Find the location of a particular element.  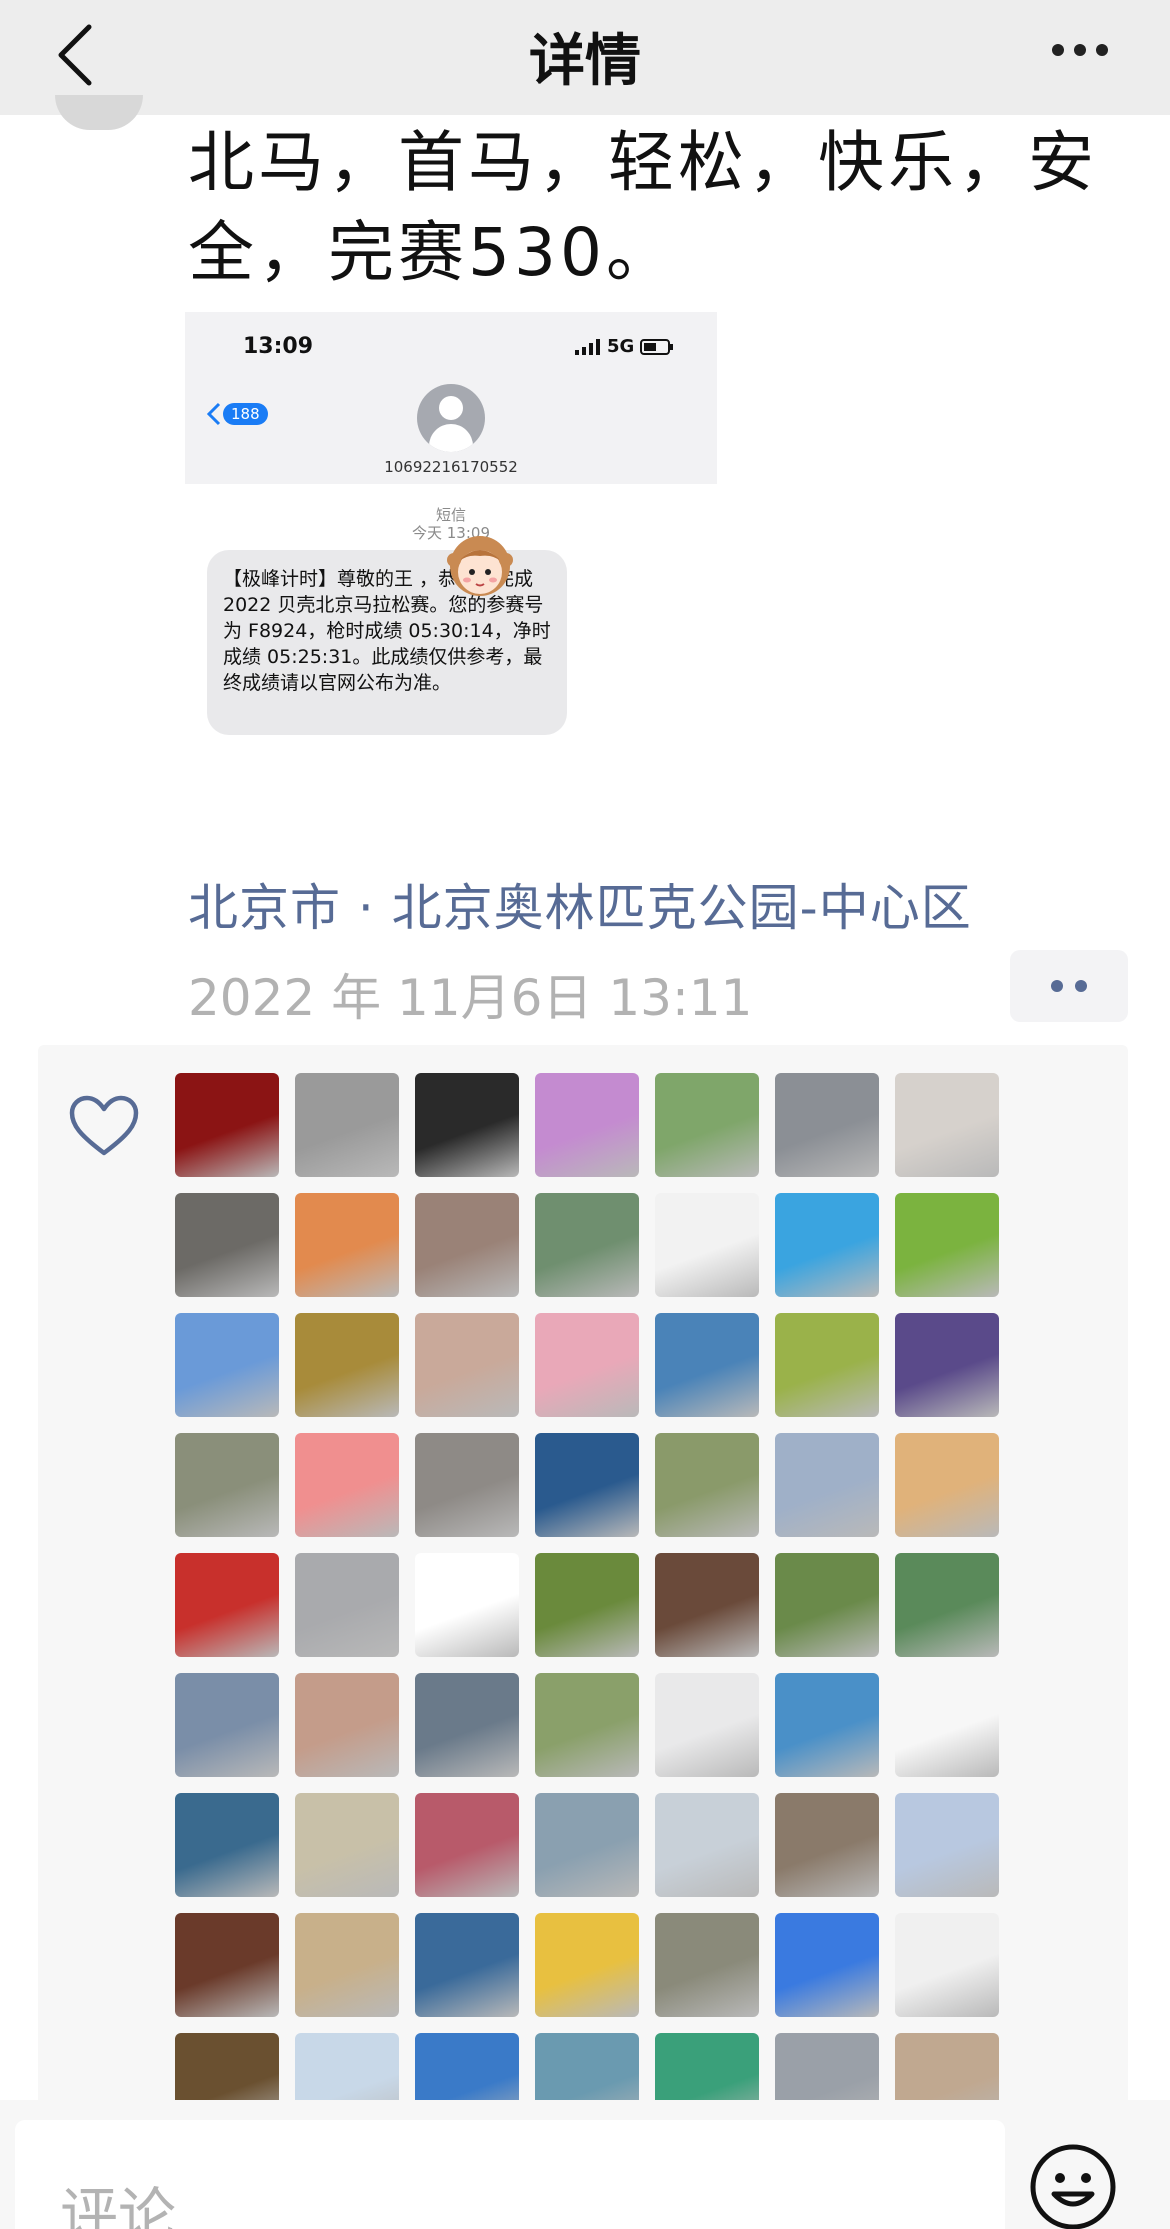

sms-network: 5G is located at coordinates (621, 346).